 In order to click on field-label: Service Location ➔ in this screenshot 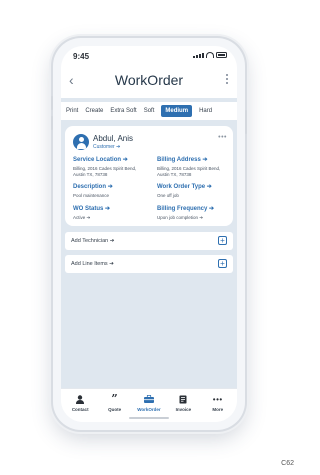, I will do `click(100, 160)`.